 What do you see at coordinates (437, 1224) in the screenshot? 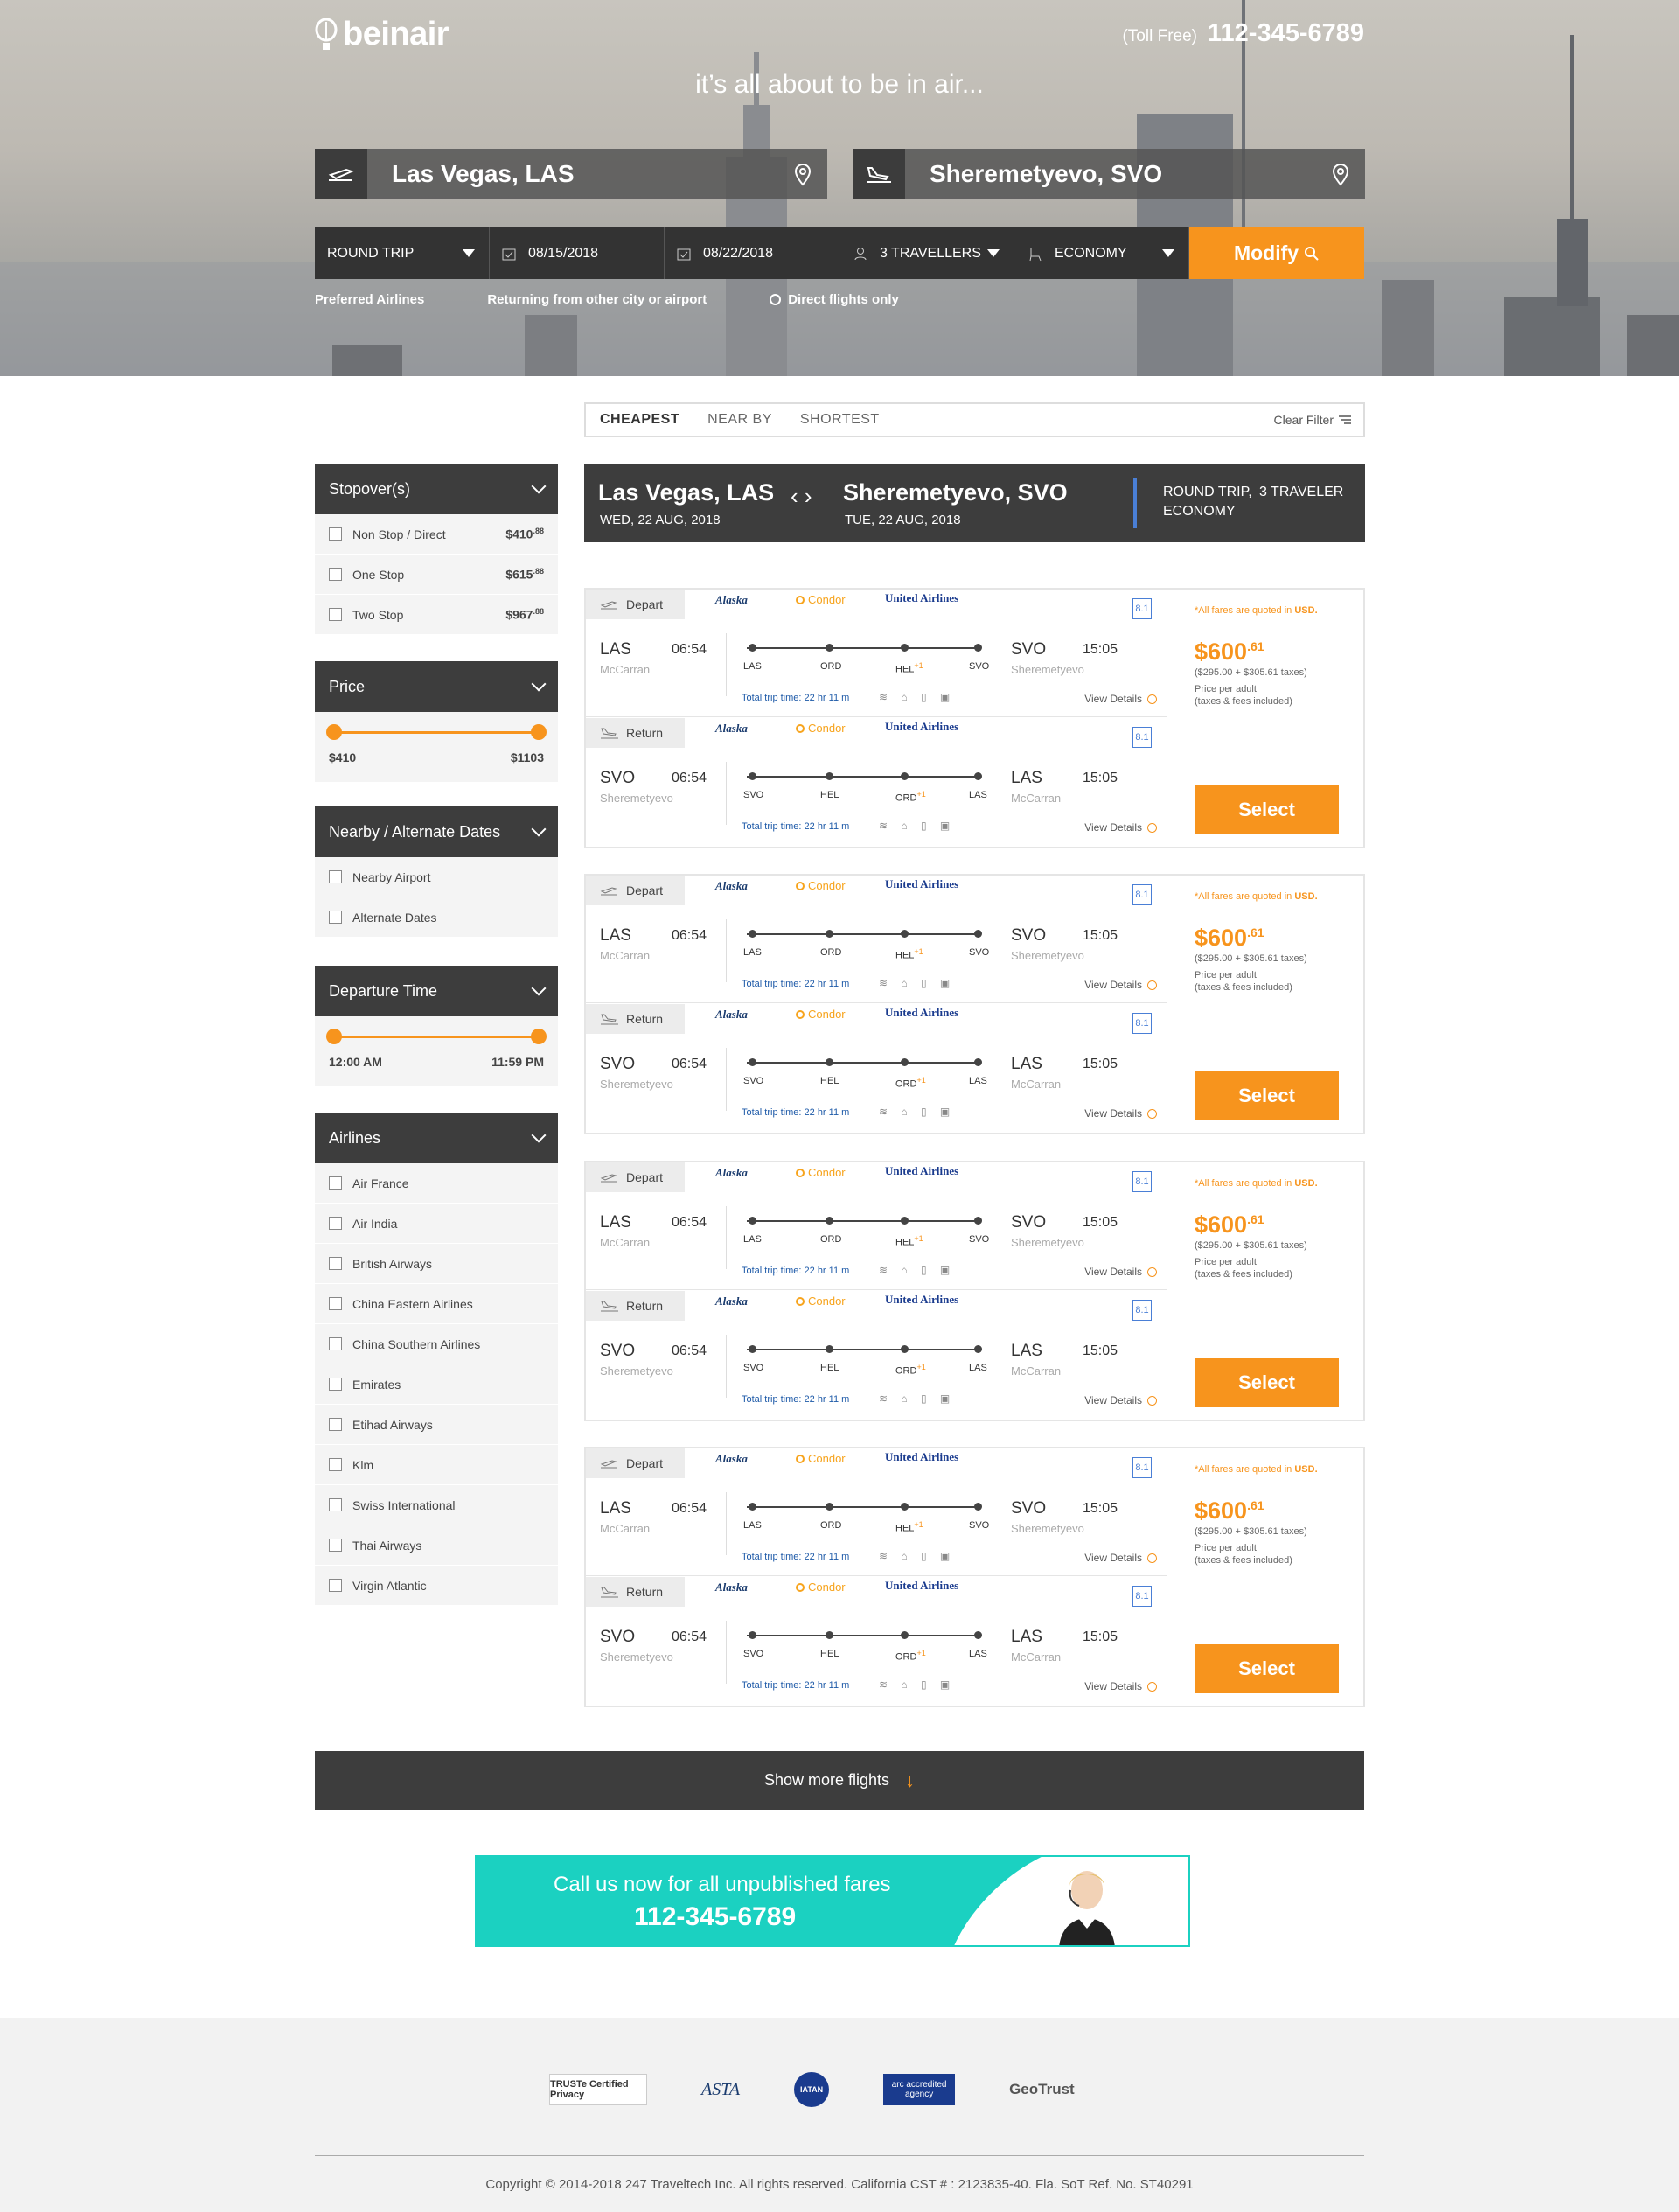
I see `filter-option: Air India` at bounding box center [437, 1224].